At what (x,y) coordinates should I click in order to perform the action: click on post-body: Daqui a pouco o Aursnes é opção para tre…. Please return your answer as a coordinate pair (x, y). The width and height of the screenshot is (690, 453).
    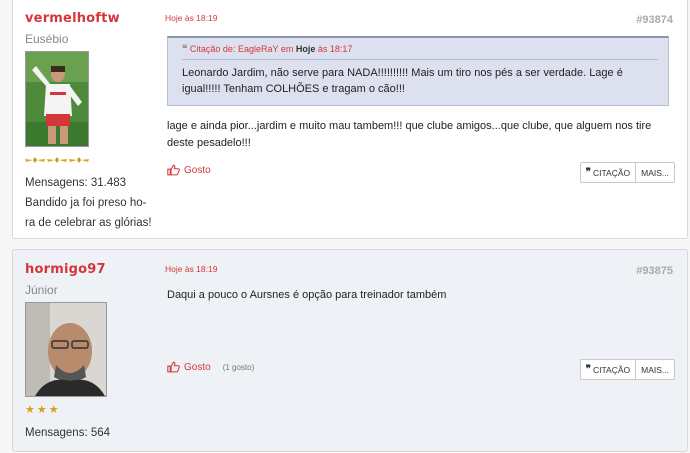
    Looking at the image, I should click on (307, 295).